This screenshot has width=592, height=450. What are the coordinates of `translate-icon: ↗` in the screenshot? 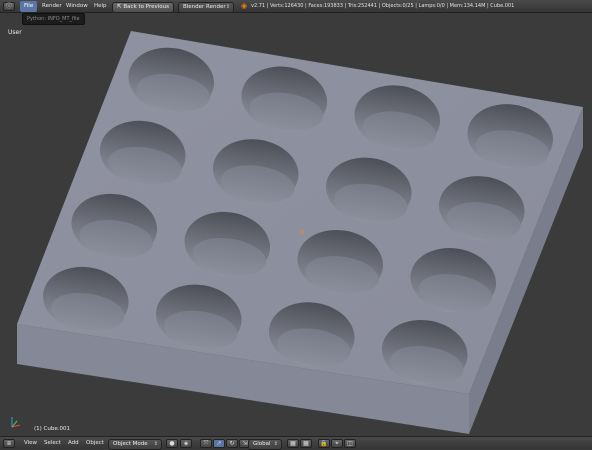 It's located at (219, 443).